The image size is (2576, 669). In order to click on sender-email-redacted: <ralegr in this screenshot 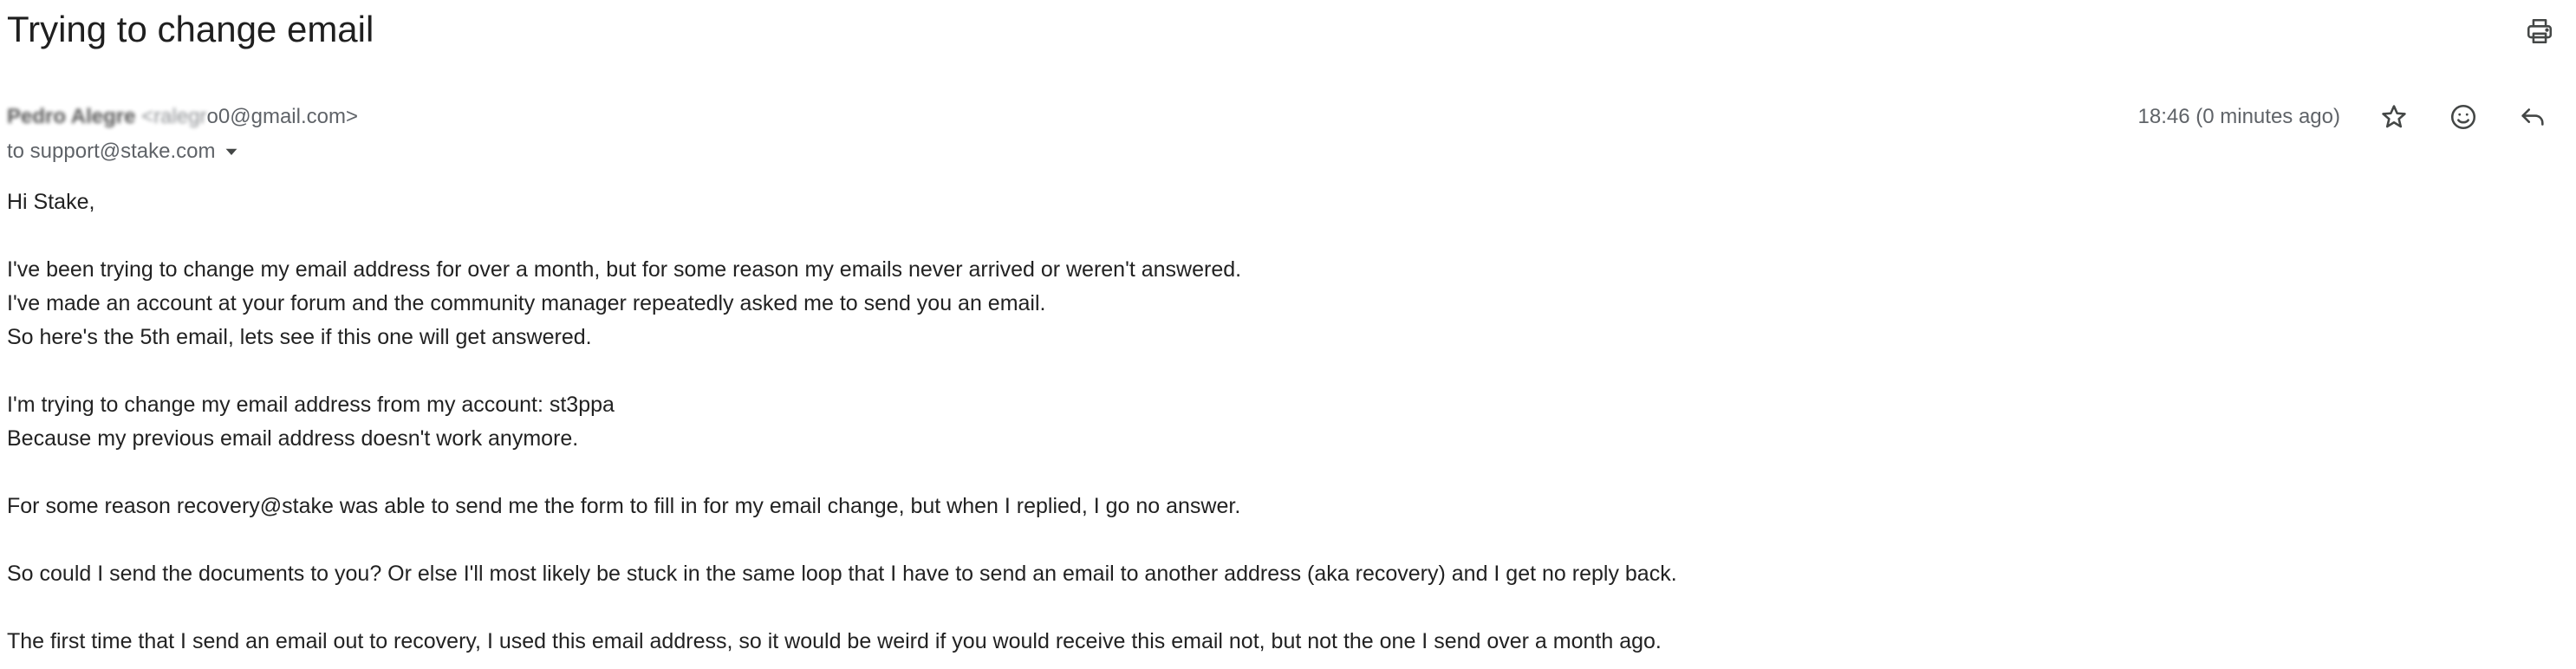, I will do `click(174, 116)`.